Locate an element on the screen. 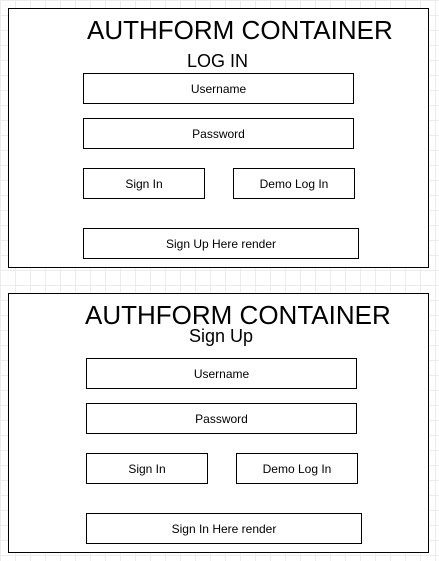 The image size is (439, 561). login-username-field: Username is located at coordinates (218, 88).